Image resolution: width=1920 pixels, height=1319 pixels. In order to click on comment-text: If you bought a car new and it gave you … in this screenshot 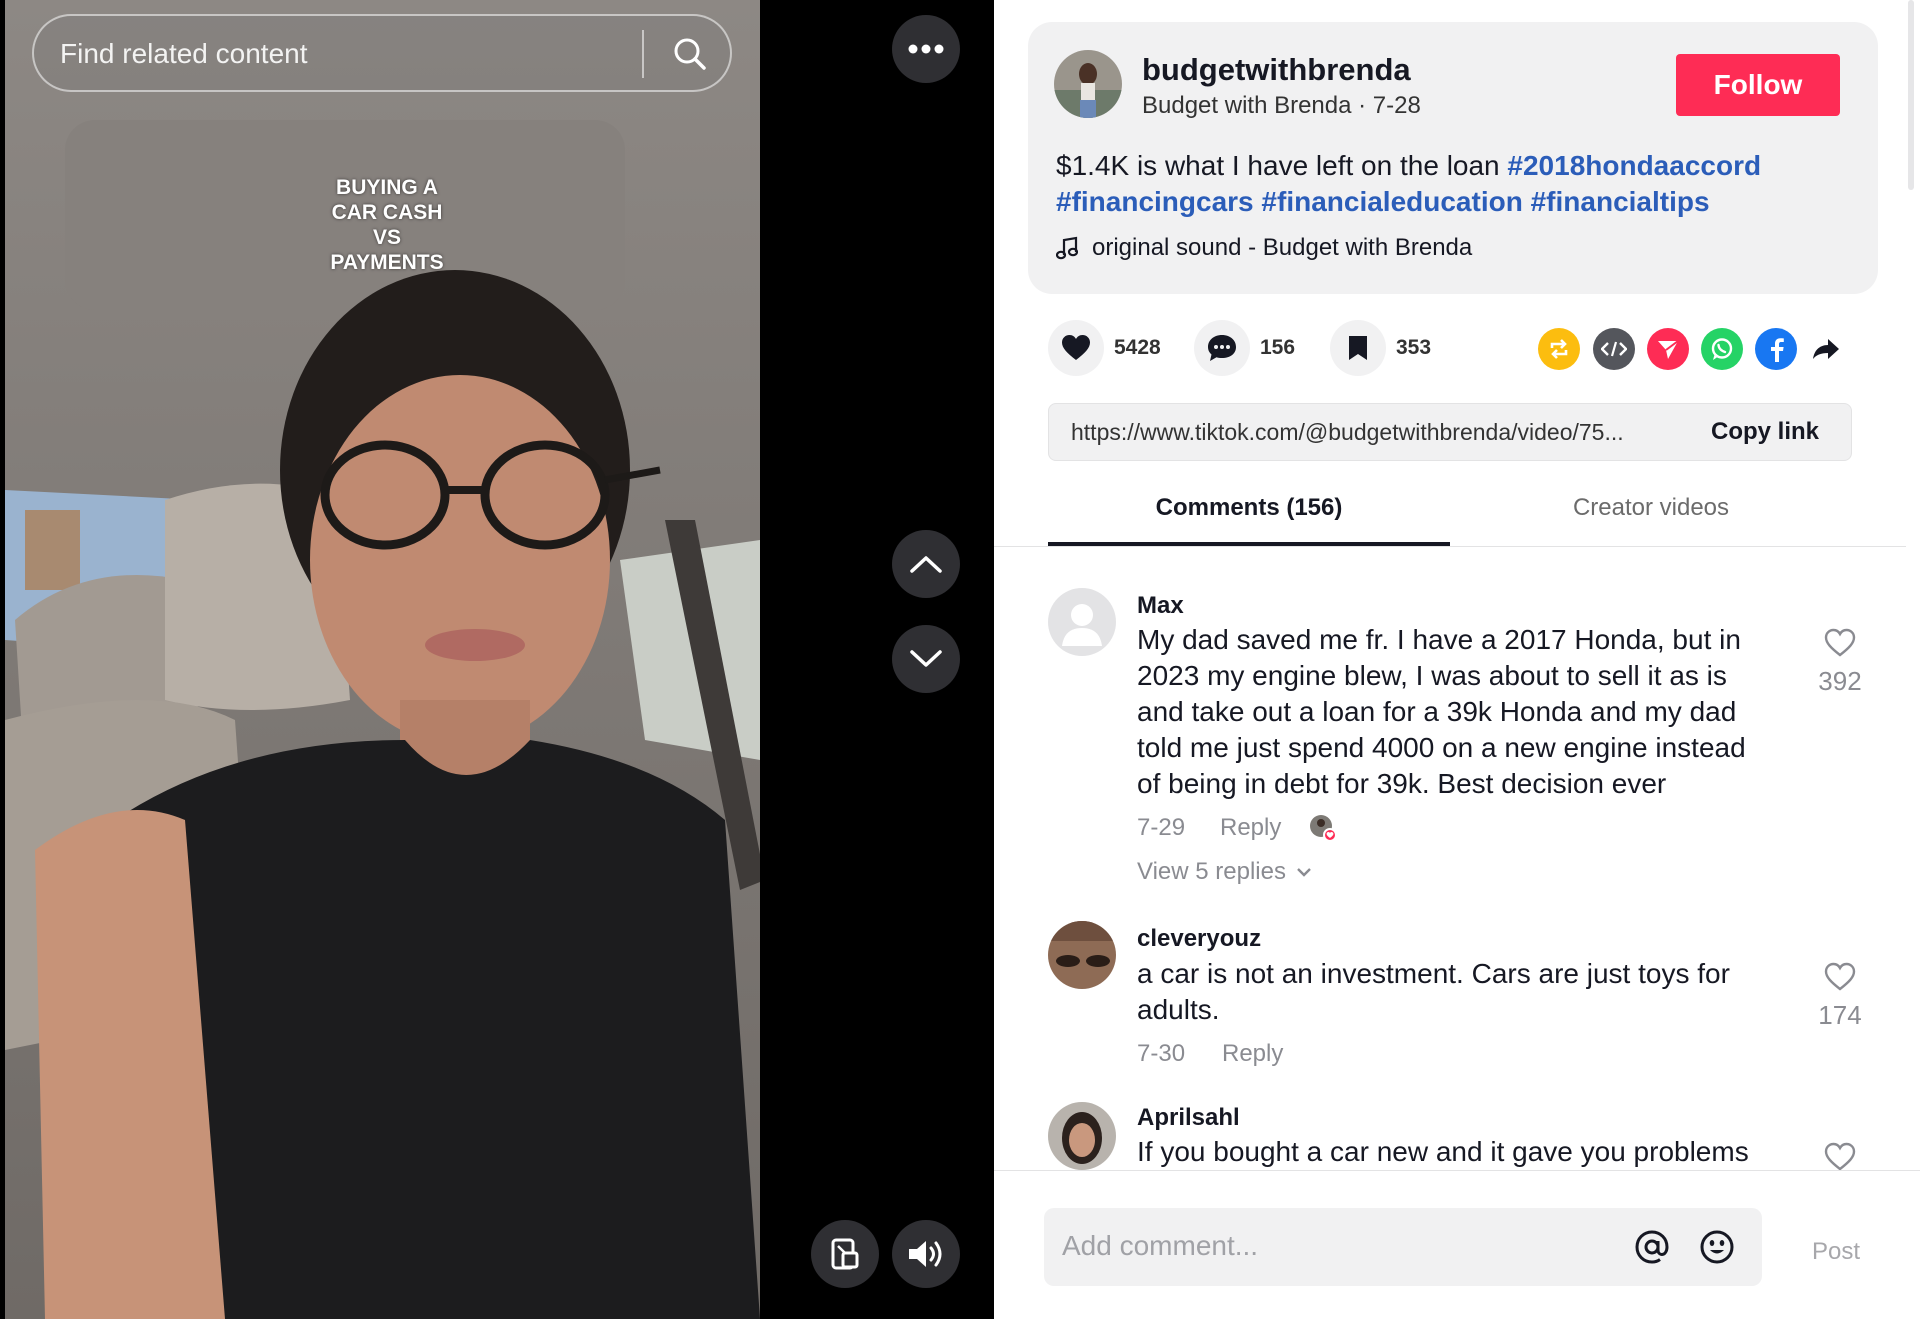, I will do `click(1443, 1151)`.